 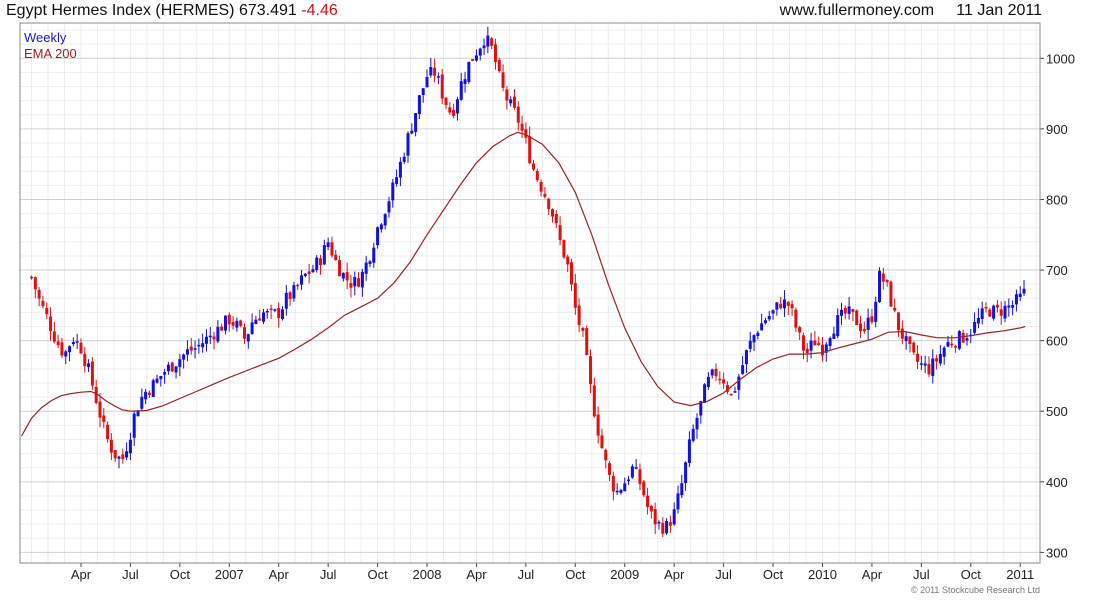 What do you see at coordinates (1060, 58) in the screenshot?
I see `y-tick-label: 1000` at bounding box center [1060, 58].